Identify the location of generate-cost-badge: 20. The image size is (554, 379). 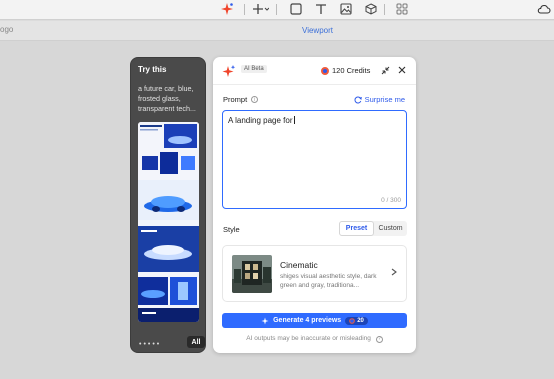
(356, 320).